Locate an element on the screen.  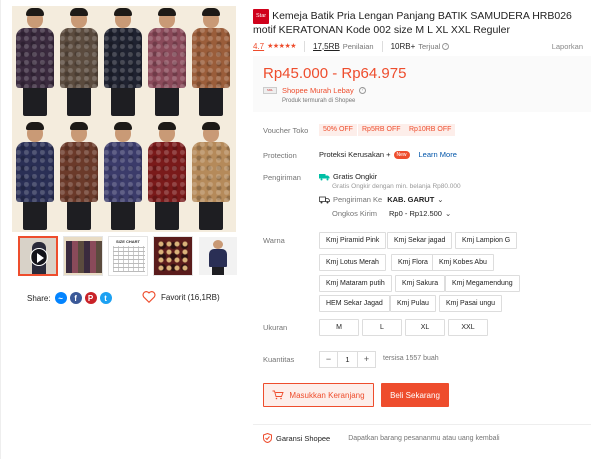
quantity-label: Kuantitas is located at coordinates (279, 359).